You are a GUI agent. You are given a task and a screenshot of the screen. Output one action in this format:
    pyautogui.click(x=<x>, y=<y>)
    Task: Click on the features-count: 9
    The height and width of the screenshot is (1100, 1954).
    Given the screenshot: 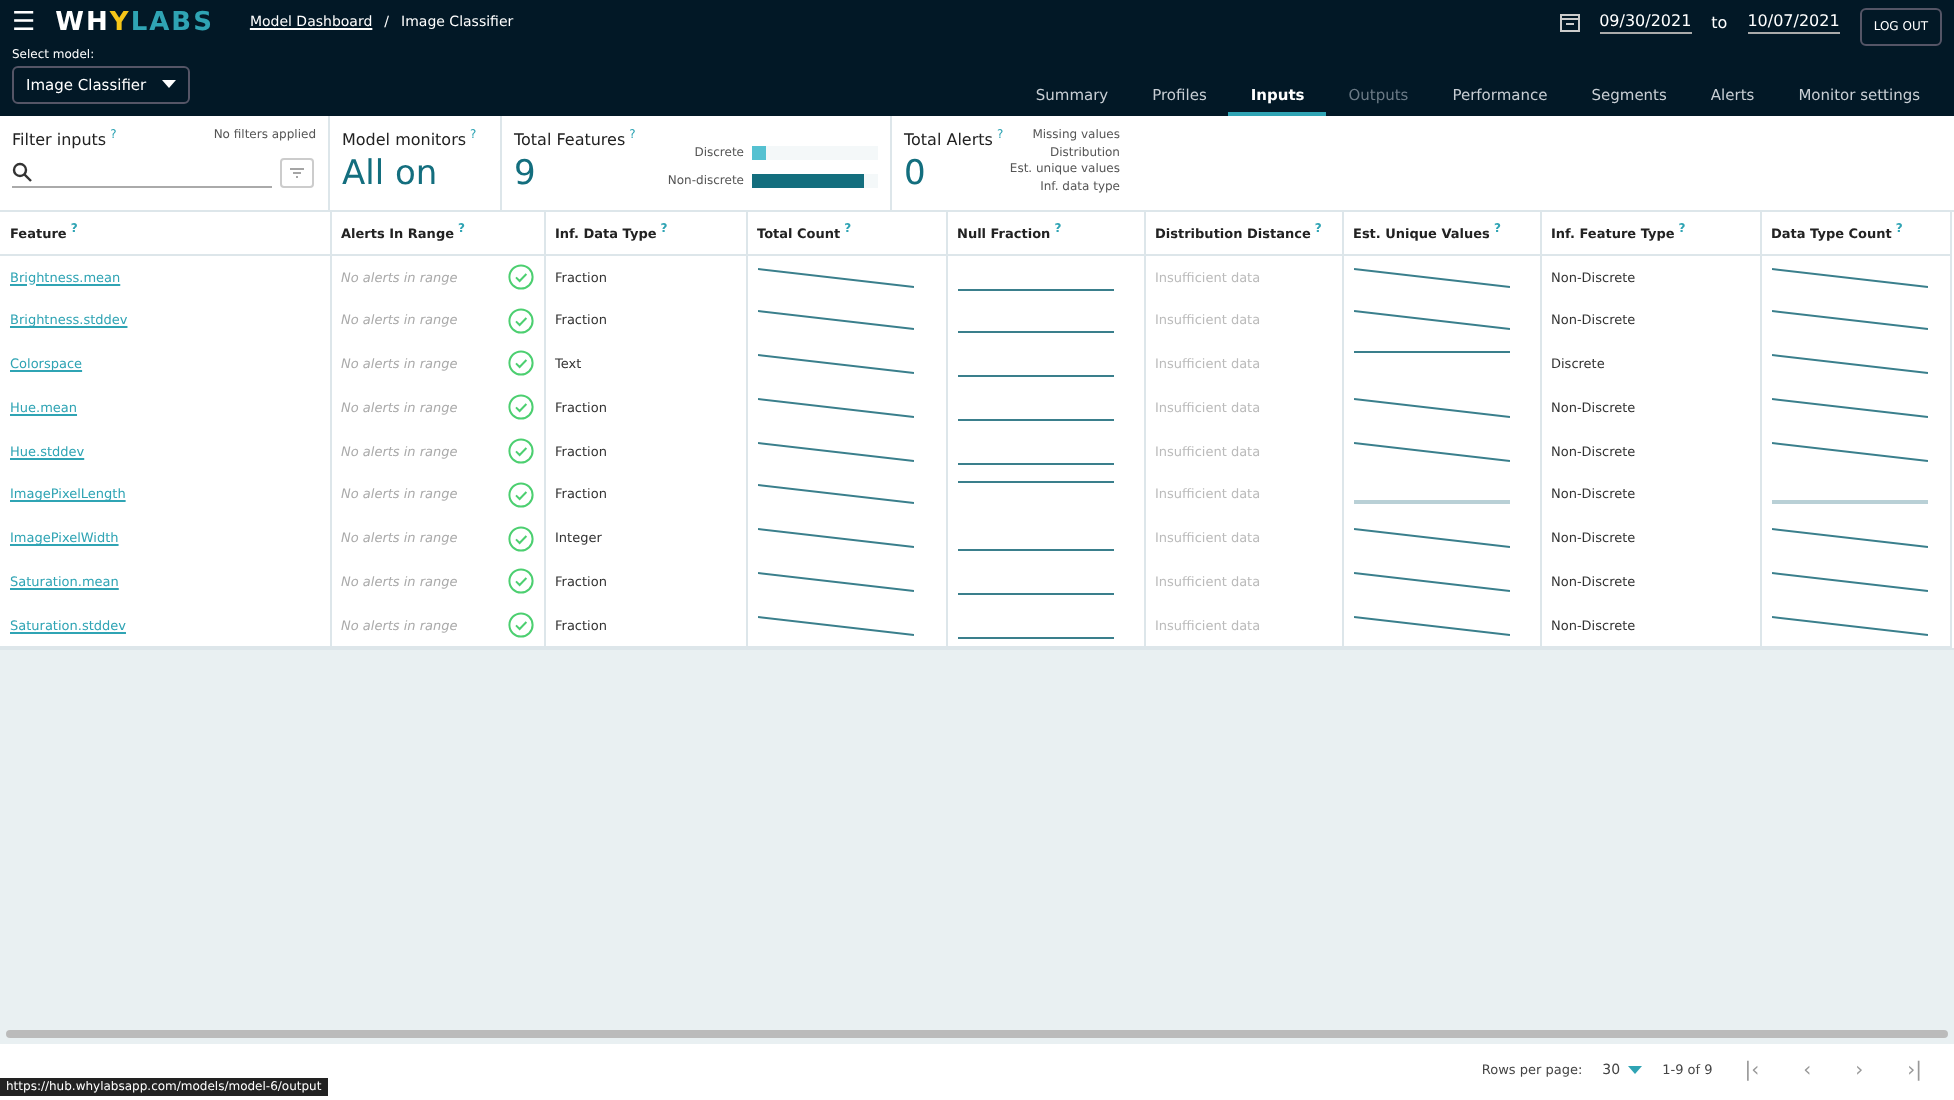 What is the action you would take?
    pyautogui.click(x=525, y=173)
    